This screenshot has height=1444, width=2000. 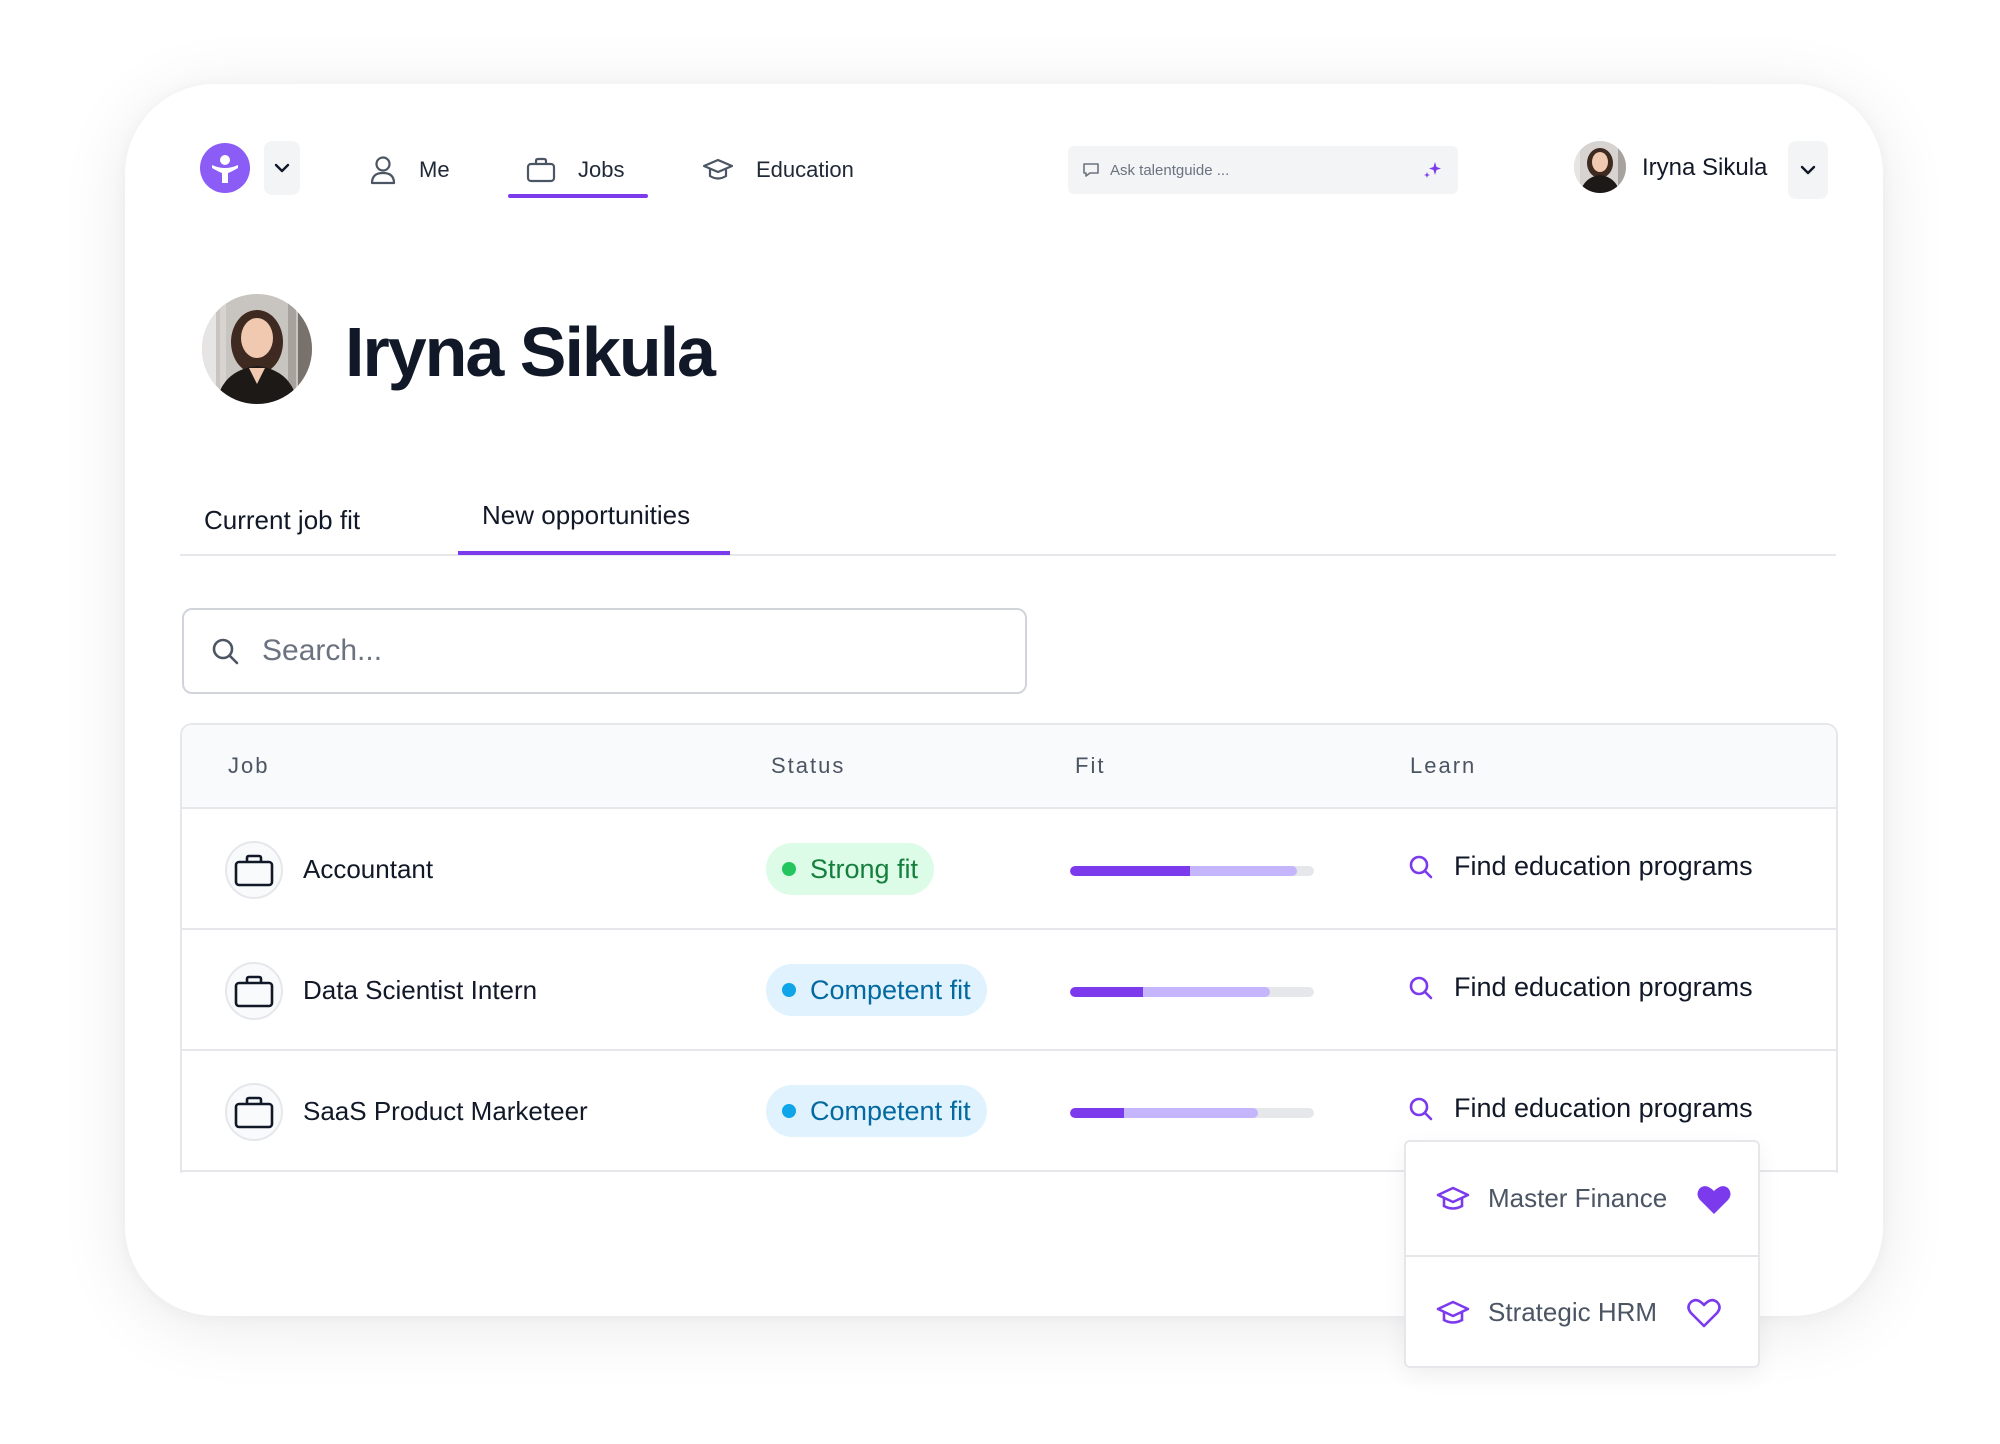 What do you see at coordinates (808, 766) in the screenshot?
I see `column-header-status: Status` at bounding box center [808, 766].